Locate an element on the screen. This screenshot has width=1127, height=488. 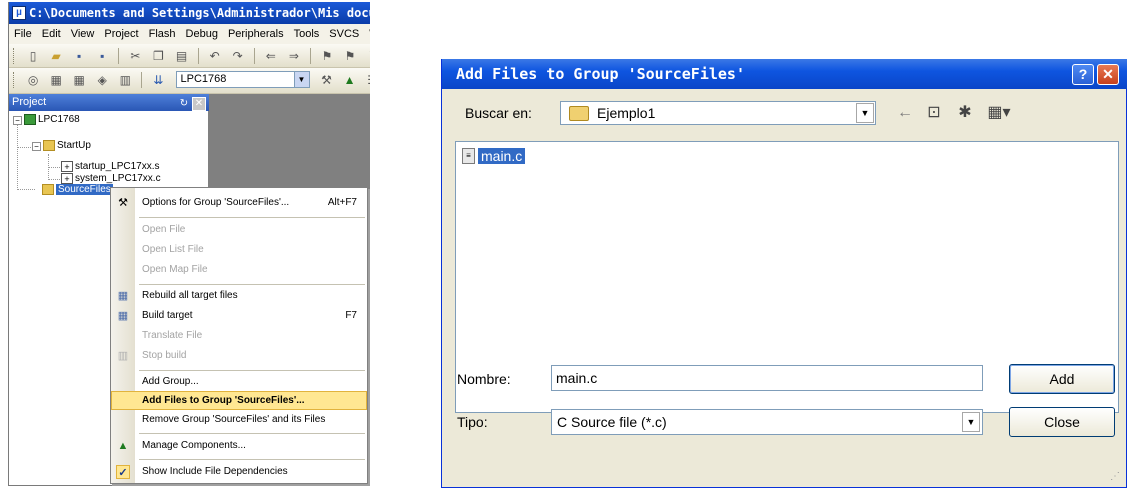
look-in-label: Buscar en: is located at coordinates (498, 113).